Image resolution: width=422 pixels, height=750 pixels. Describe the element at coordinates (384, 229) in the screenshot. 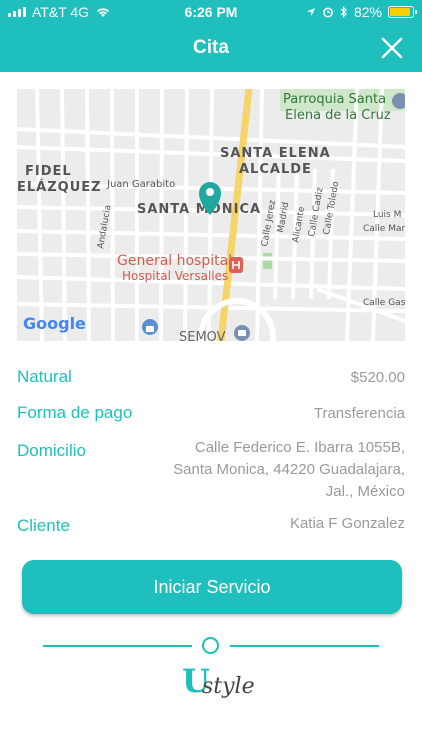

I see `map-label-calle-mar: Calle Mar` at that location.